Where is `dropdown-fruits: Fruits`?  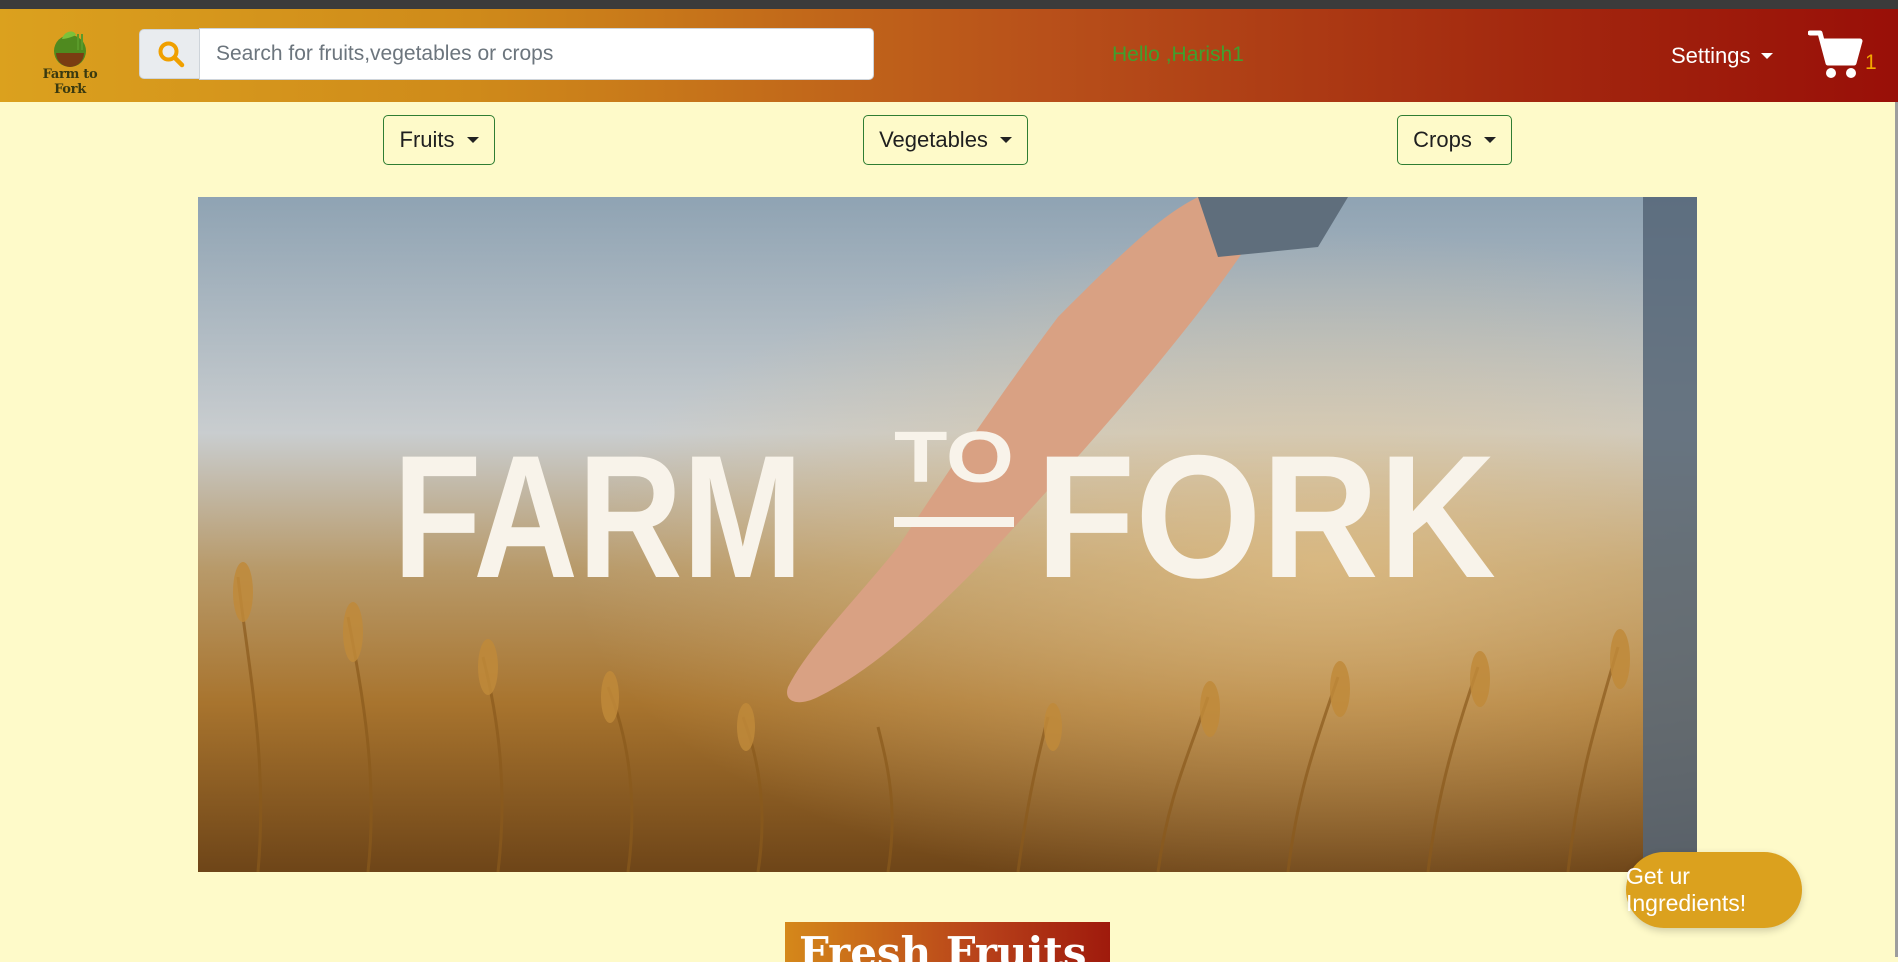
dropdown-fruits: Fruits is located at coordinates (439, 140).